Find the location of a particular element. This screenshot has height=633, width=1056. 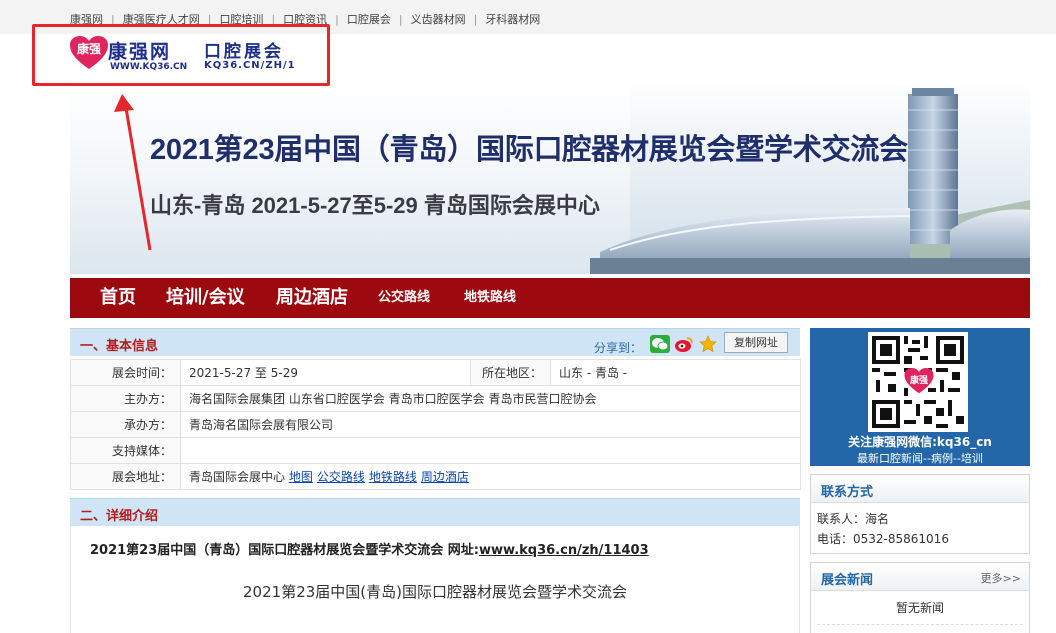

highlight-box is located at coordinates (181, 55).